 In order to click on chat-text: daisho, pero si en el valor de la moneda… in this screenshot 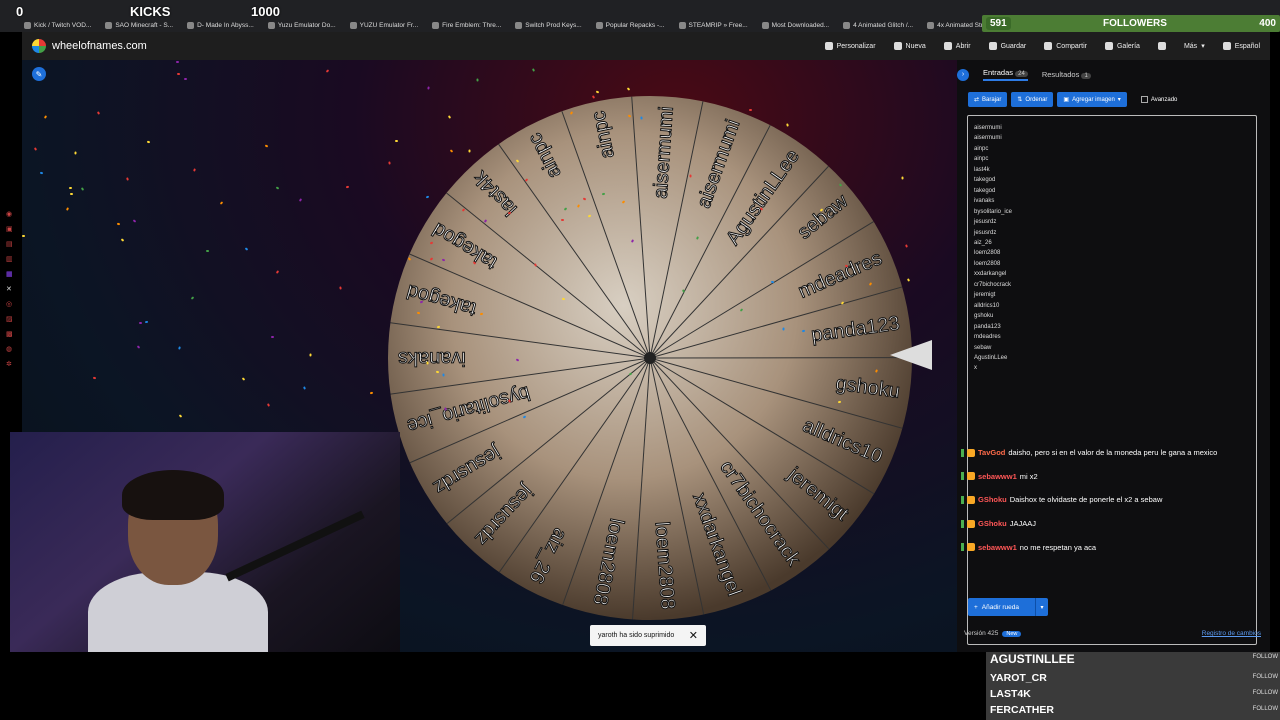, I will do `click(1113, 453)`.